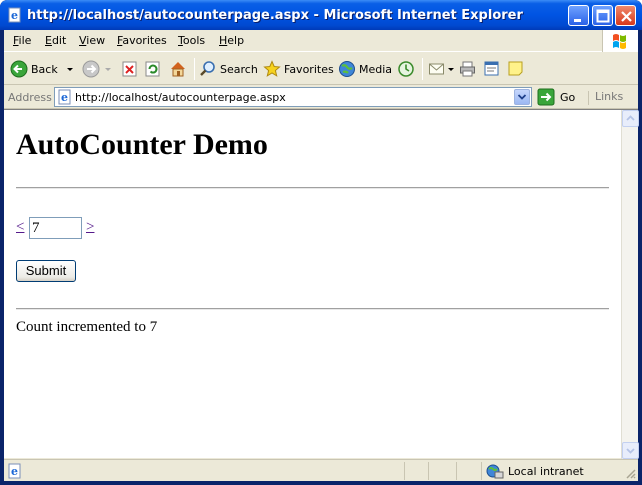 This screenshot has width=642, height=485. I want to click on maximize-button, so click(602, 15).